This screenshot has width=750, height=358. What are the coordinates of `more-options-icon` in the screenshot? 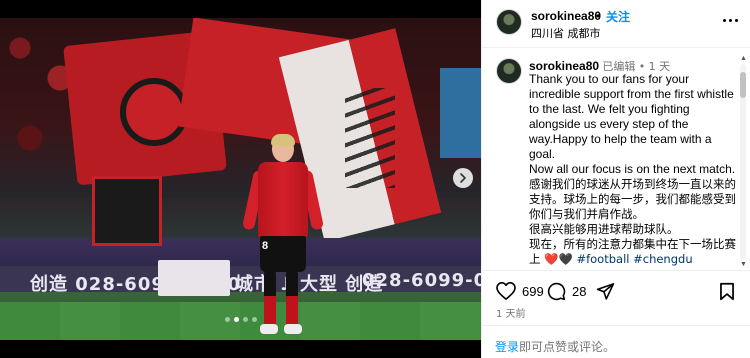 It's located at (730, 20).